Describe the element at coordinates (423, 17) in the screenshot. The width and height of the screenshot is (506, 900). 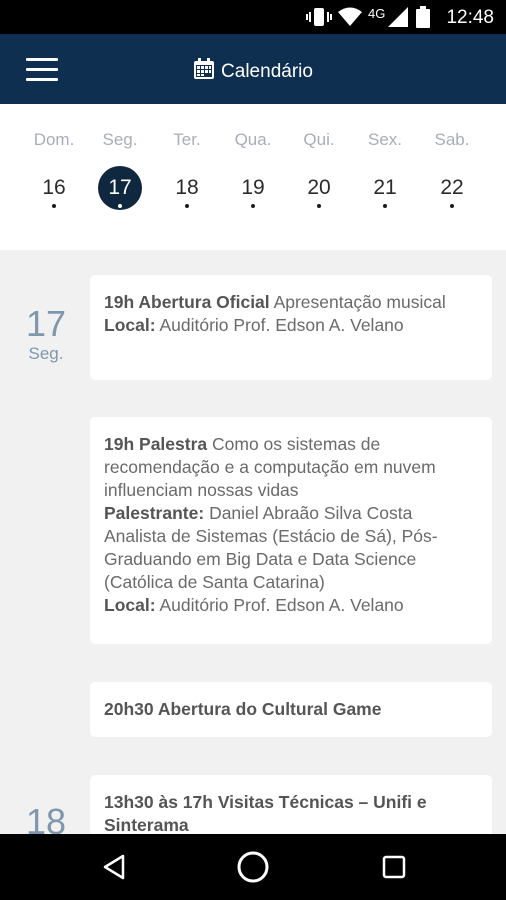
I see `battery-icon` at that location.